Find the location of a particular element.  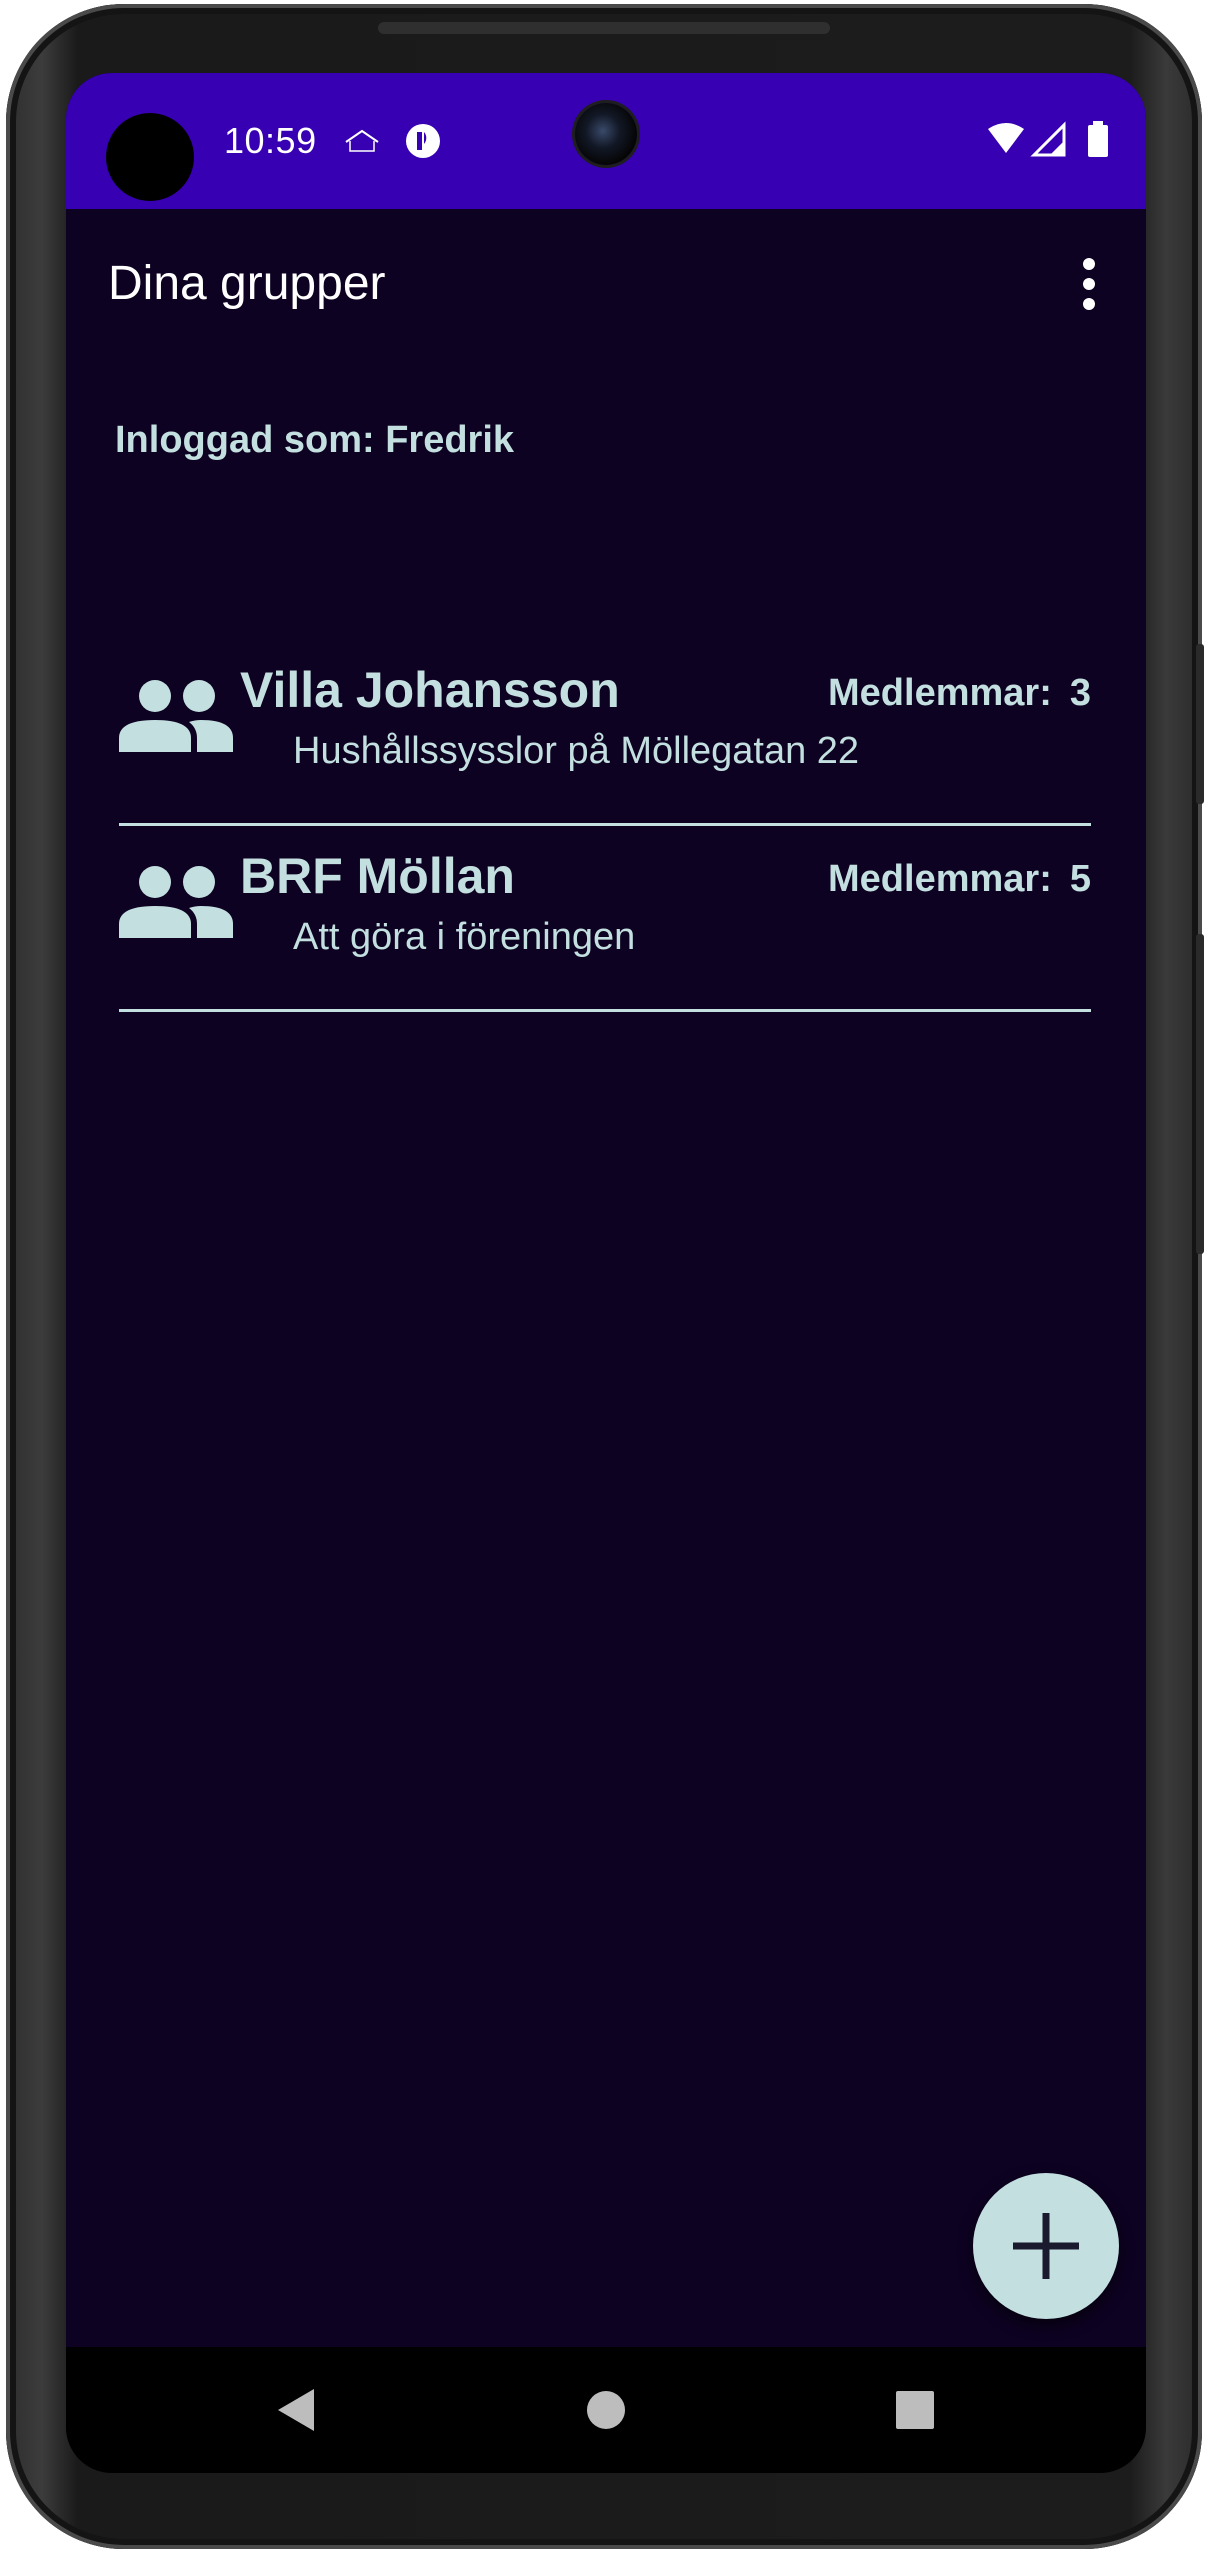

status-bar: 10:59 is located at coordinates (606, 141).